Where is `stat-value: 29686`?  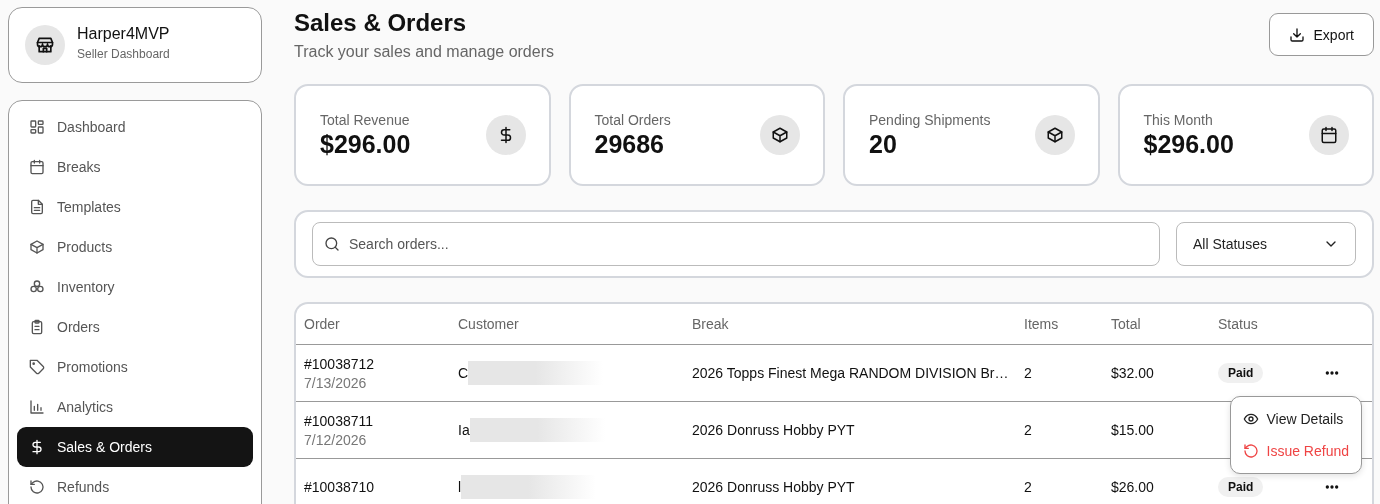
stat-value: 29686 is located at coordinates (630, 144).